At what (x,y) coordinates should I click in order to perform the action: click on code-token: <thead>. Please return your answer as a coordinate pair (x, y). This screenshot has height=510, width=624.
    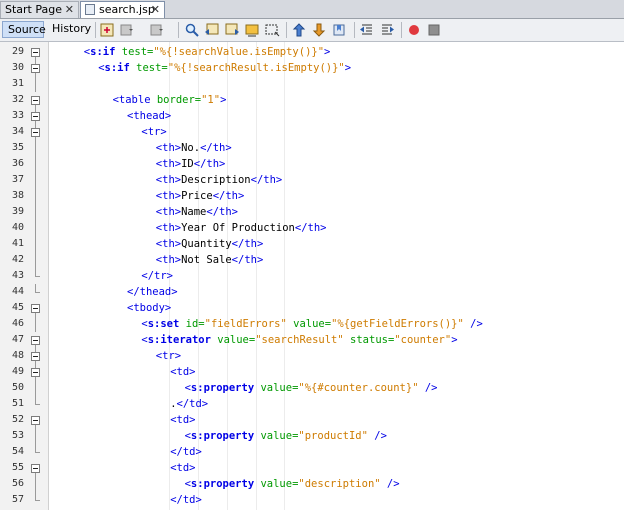
    Looking at the image, I should click on (149, 116).